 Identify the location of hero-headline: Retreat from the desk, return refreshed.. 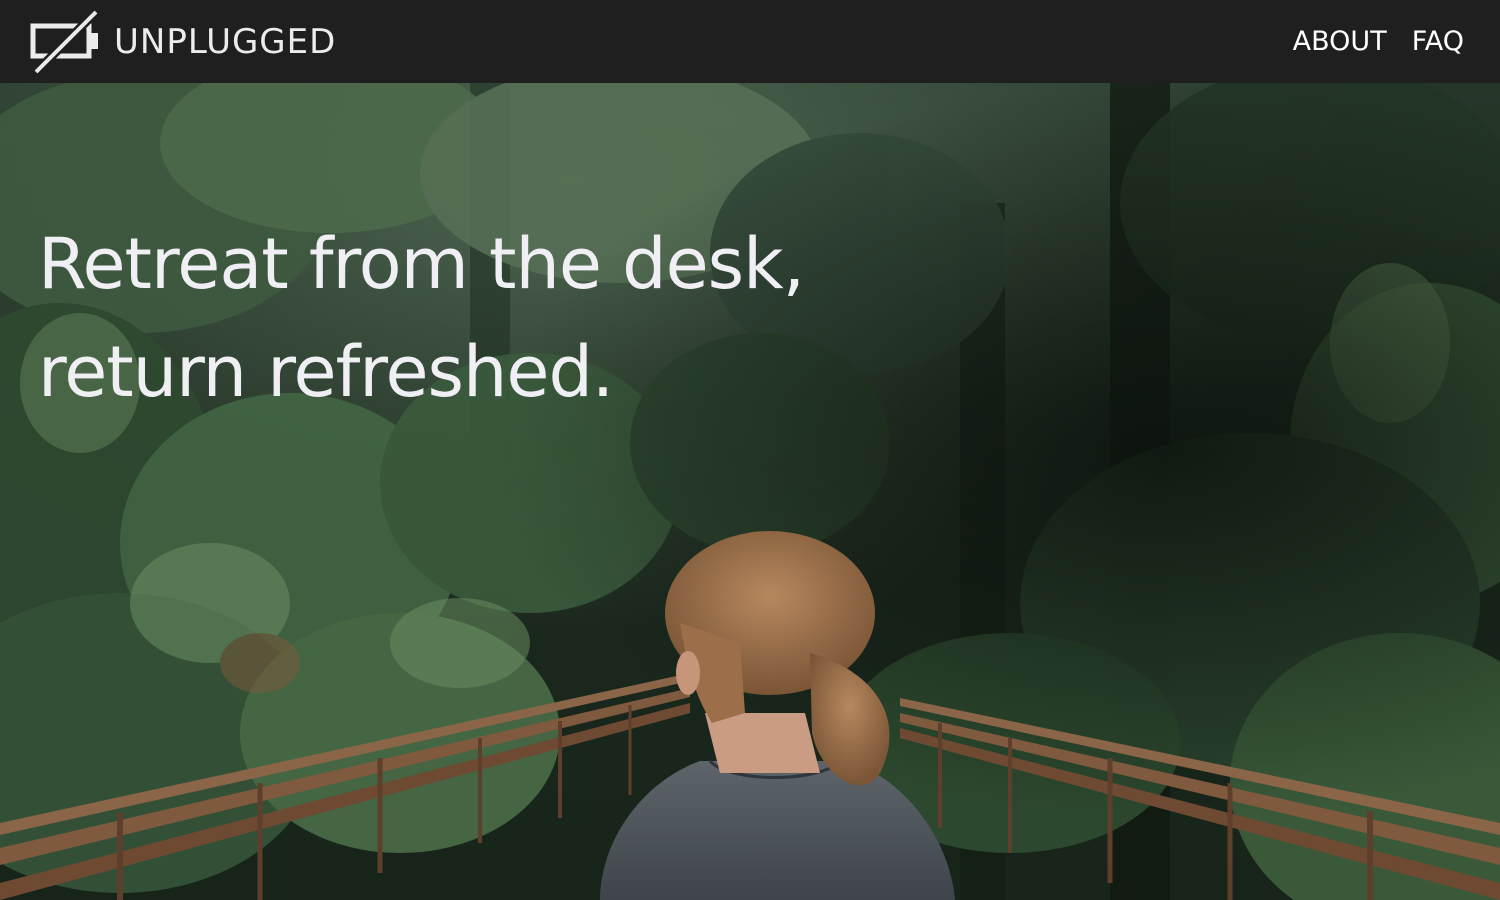
(421, 318).